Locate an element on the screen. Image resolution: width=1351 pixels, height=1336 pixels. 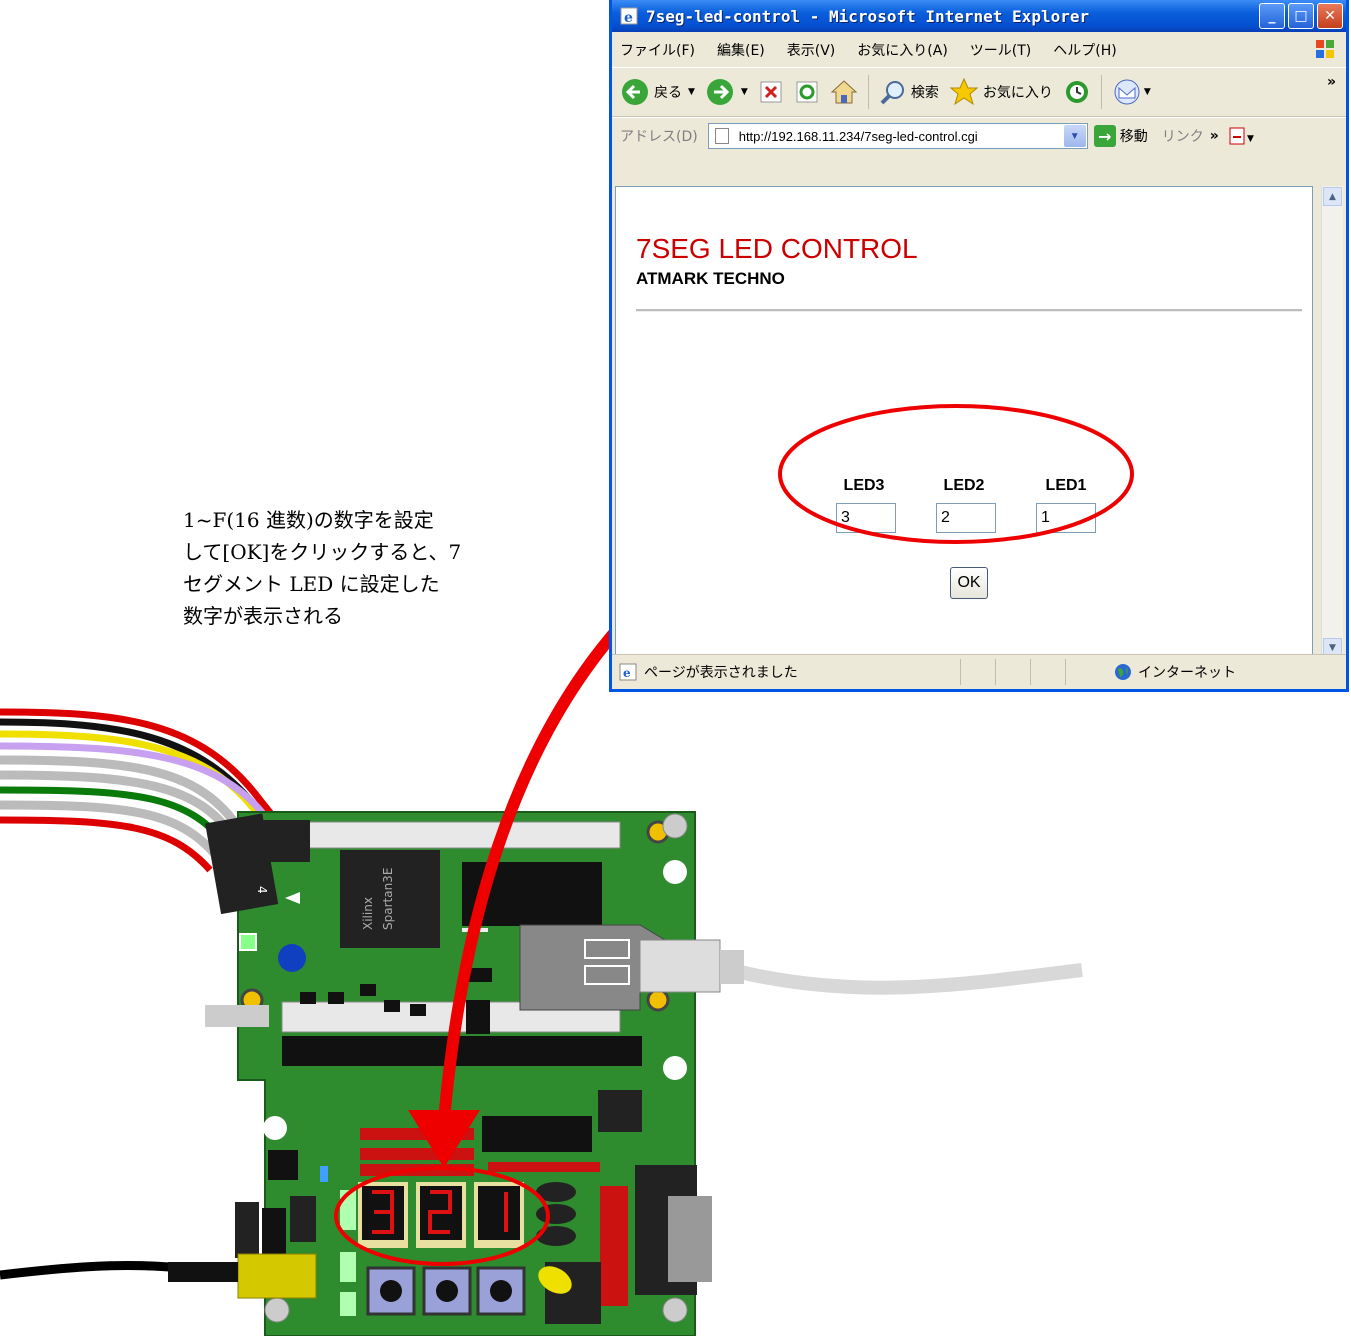
vertical-scrollbar: ▲ ▼ is located at coordinates (1332, 422).